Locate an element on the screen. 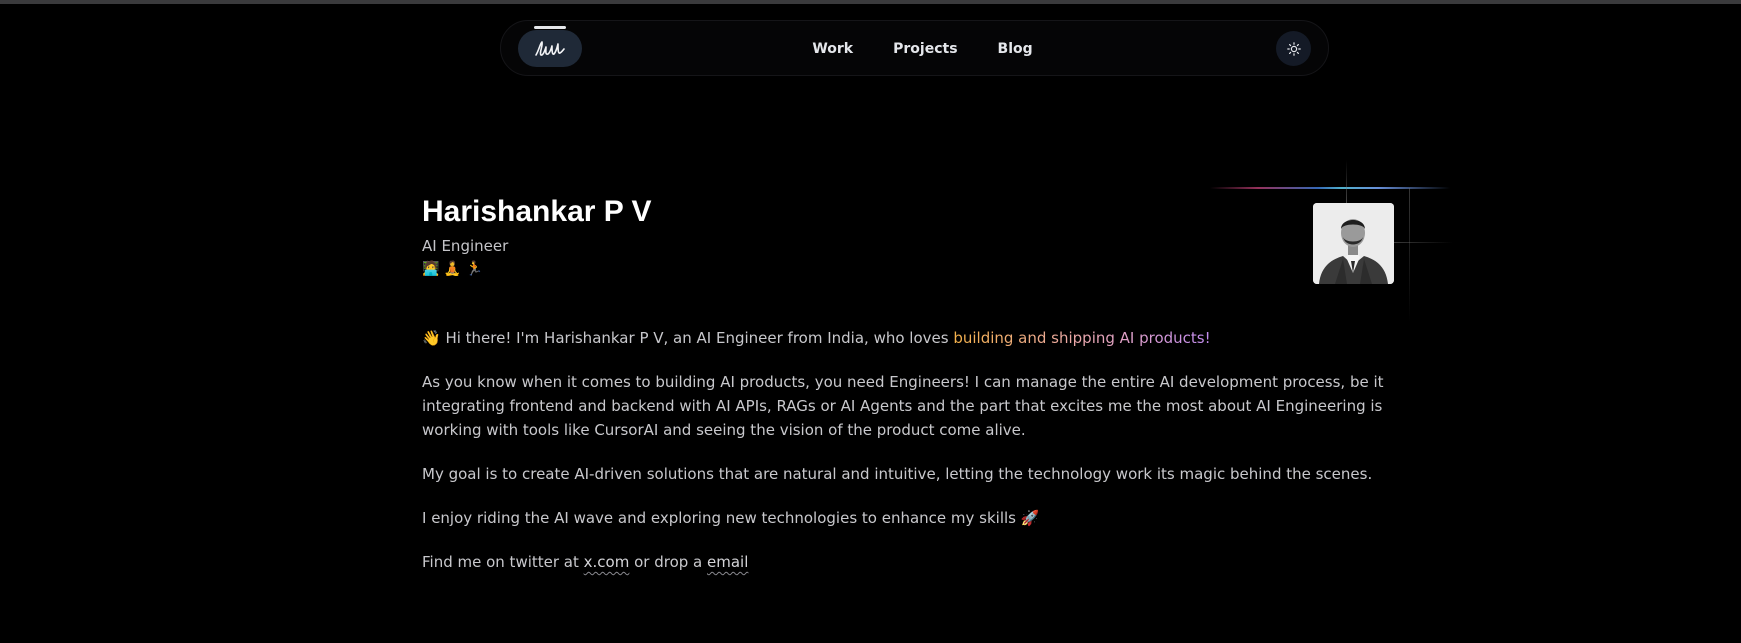  nav-link-projects: Projects is located at coordinates (925, 49).